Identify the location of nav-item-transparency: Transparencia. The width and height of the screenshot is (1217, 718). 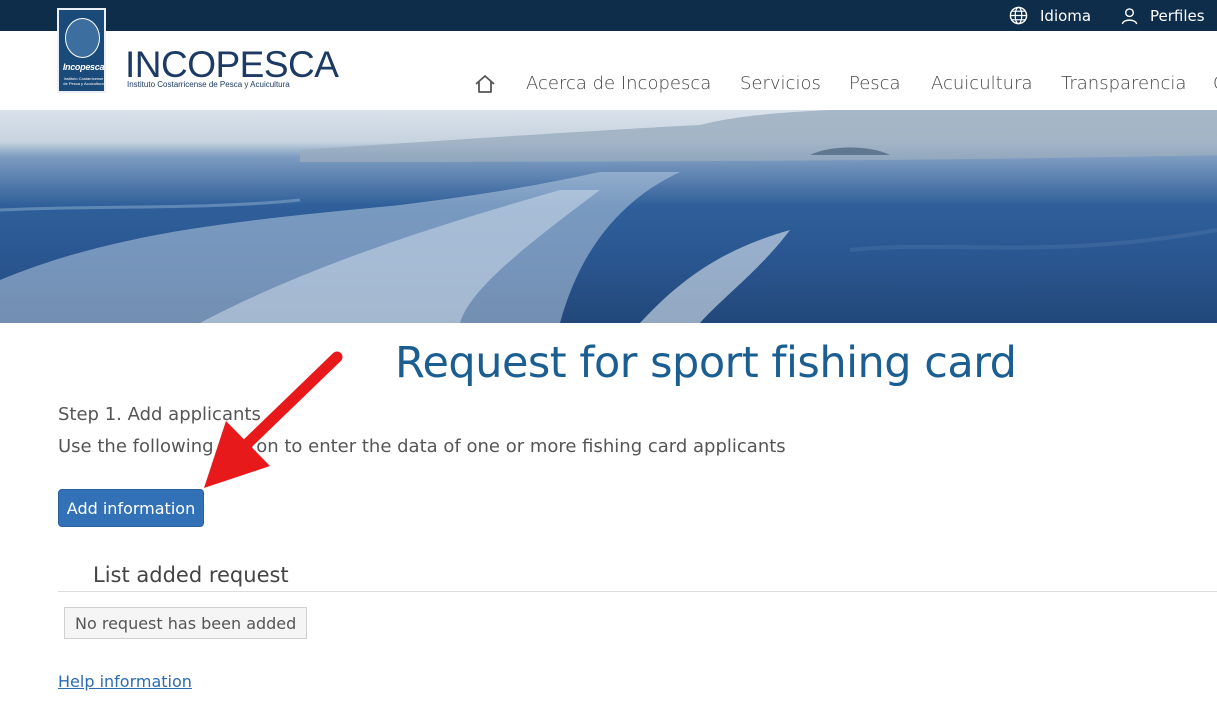
(1123, 83).